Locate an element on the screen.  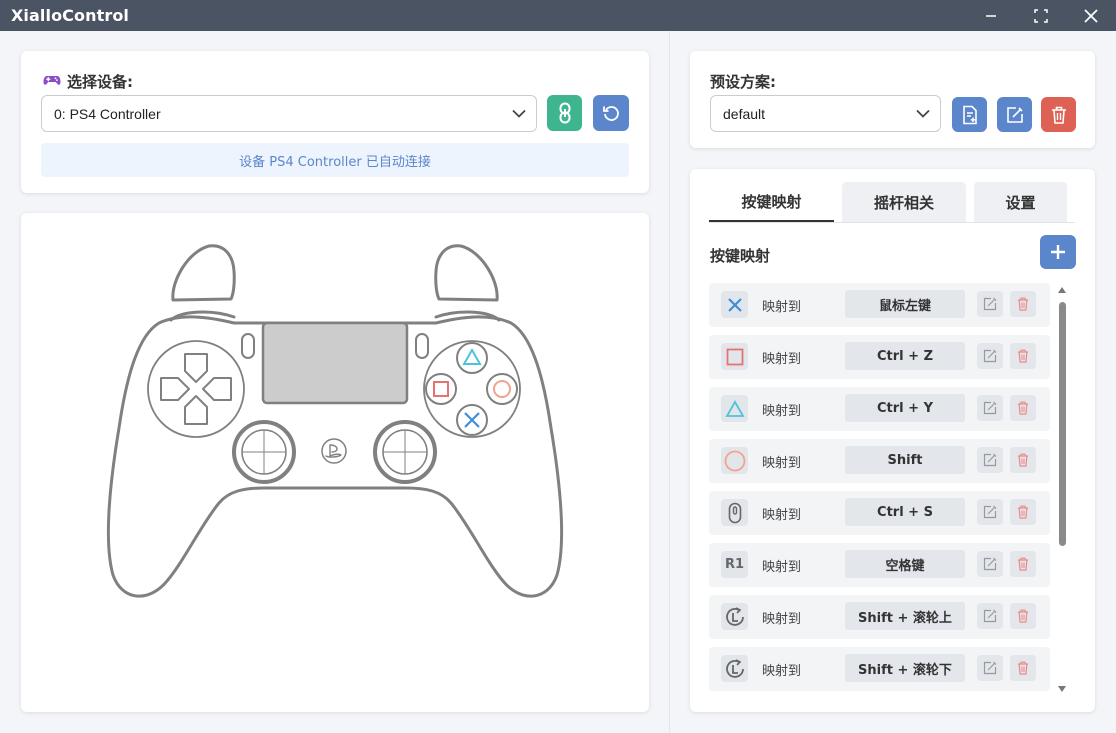
scroll-down-arrow is located at coordinates (1062, 689).